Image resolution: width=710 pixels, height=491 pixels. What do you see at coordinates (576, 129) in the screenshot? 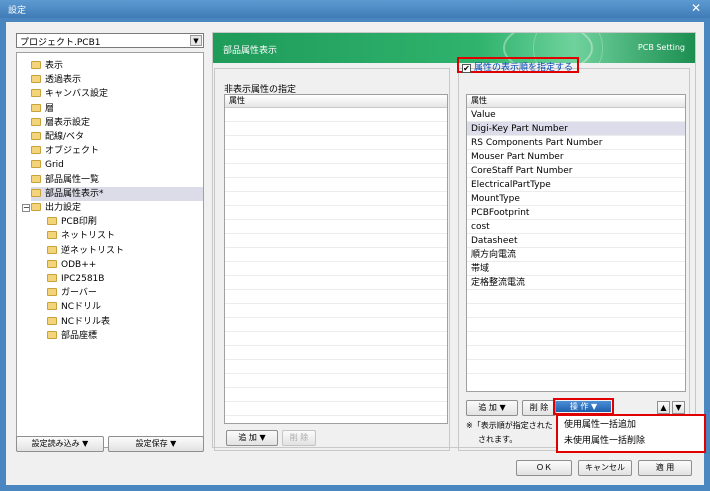
I see `list-row: Digi-Key Part Number` at bounding box center [576, 129].